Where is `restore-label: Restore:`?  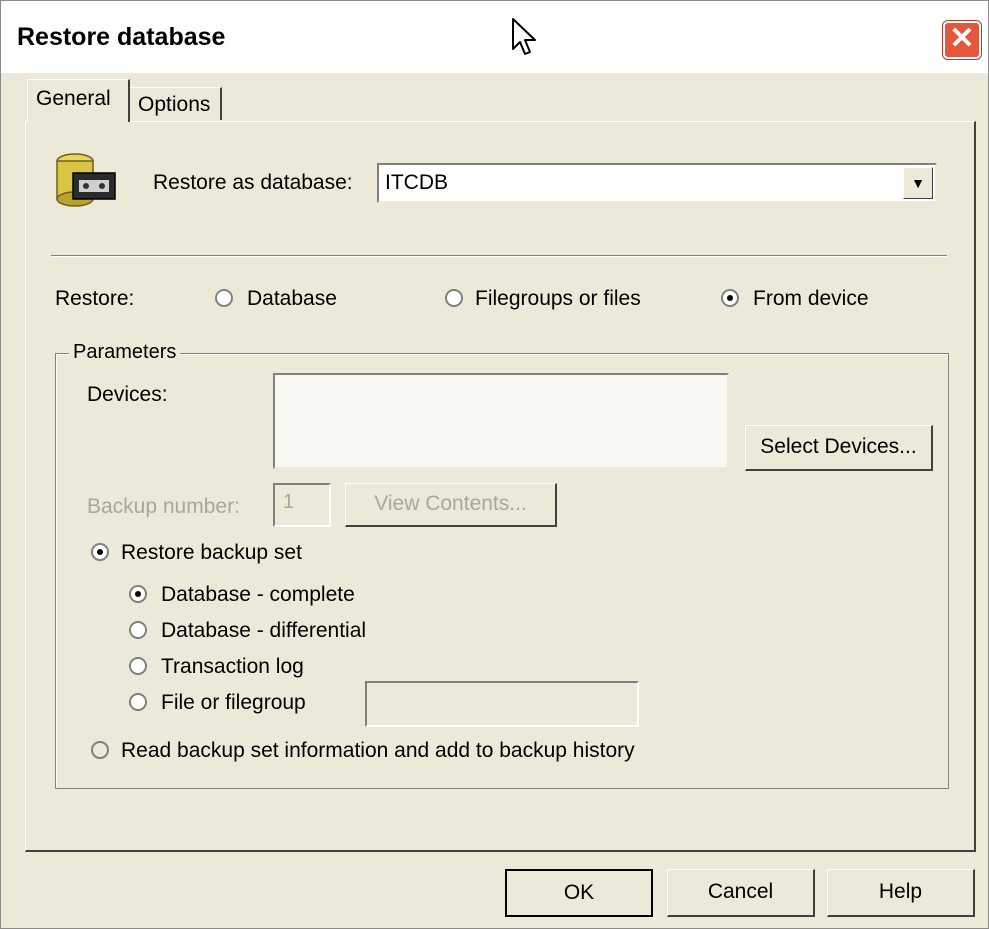 restore-label: Restore: is located at coordinates (95, 298).